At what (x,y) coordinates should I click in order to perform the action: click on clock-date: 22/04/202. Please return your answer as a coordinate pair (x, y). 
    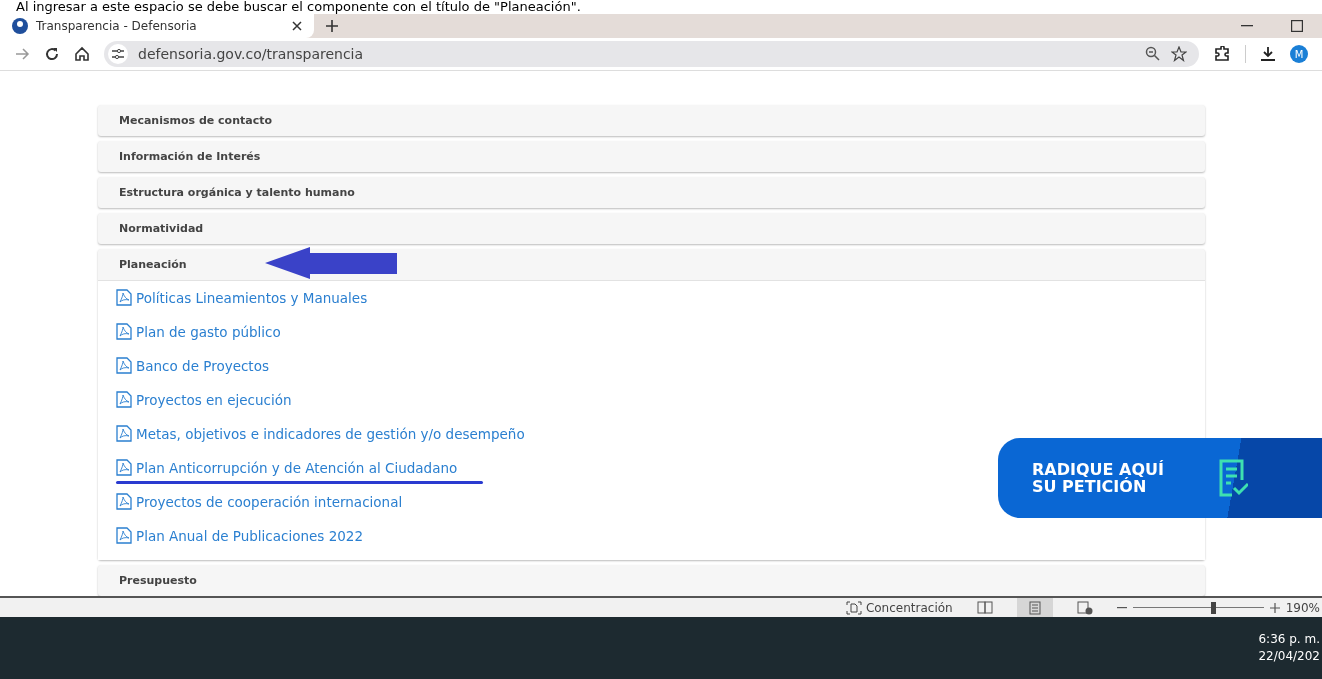
    Looking at the image, I should click on (1289, 656).